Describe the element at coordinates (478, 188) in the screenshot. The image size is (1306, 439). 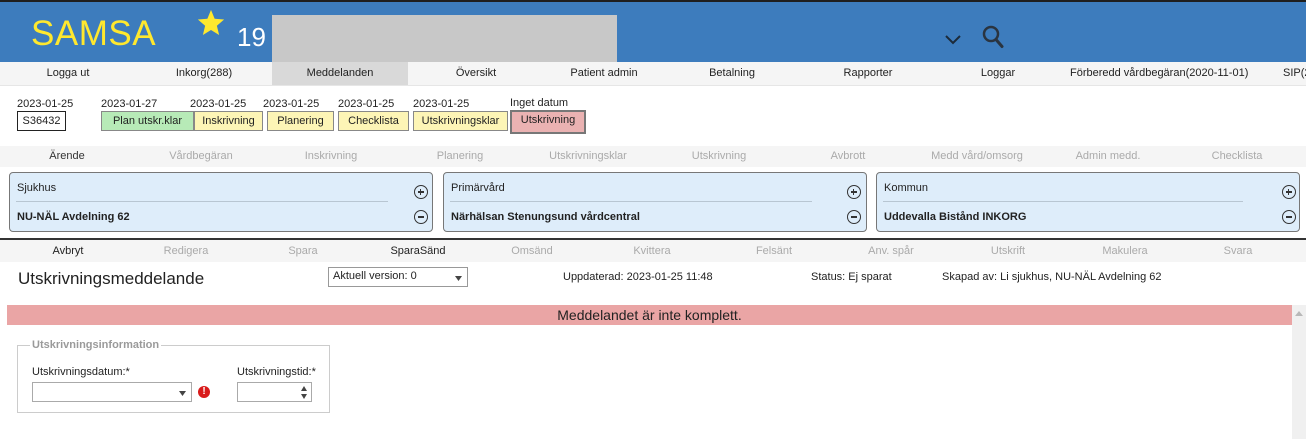
I see `panel-title: Primärvård` at that location.